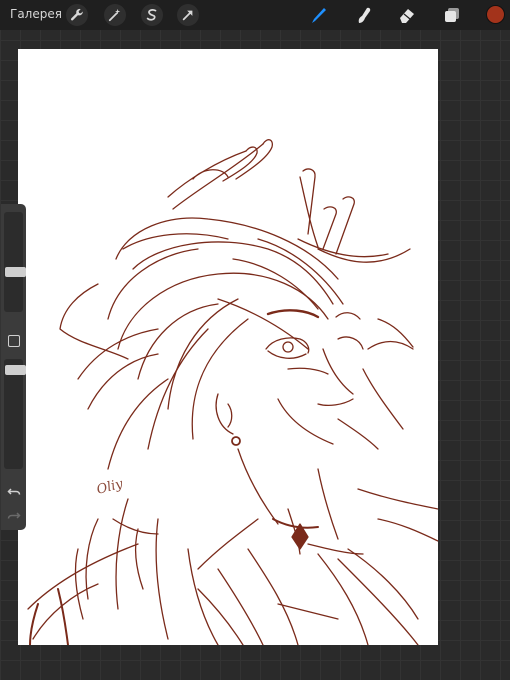  I want to click on magic-wand-icon, so click(115, 15).